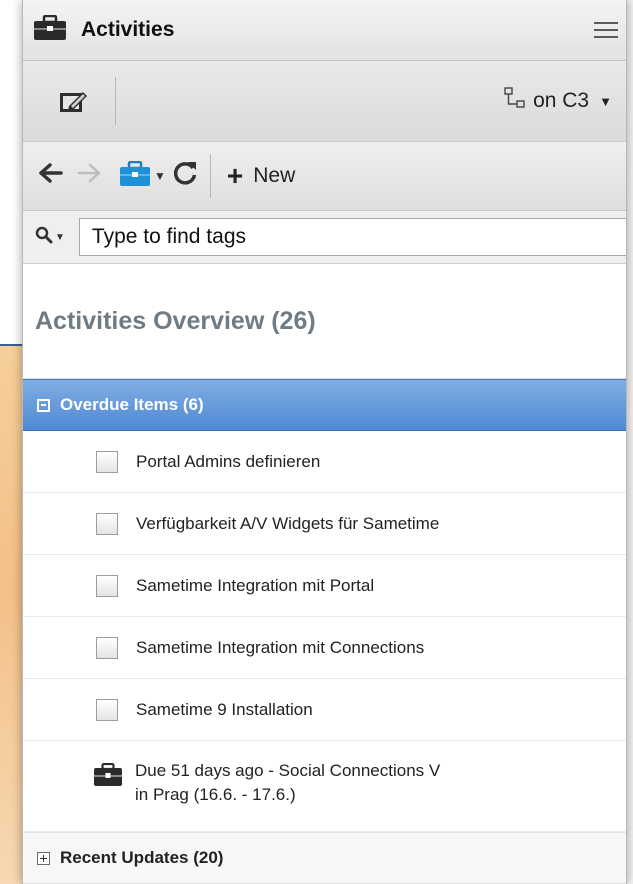 The width and height of the screenshot is (633, 884). I want to click on todo-title: Sametime Integration mit Portal, so click(255, 586).